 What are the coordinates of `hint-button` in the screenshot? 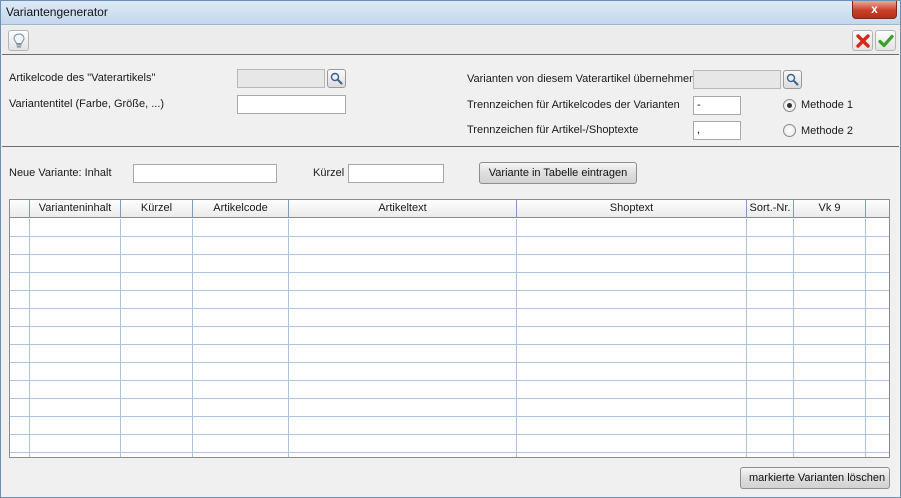 It's located at (18, 40).